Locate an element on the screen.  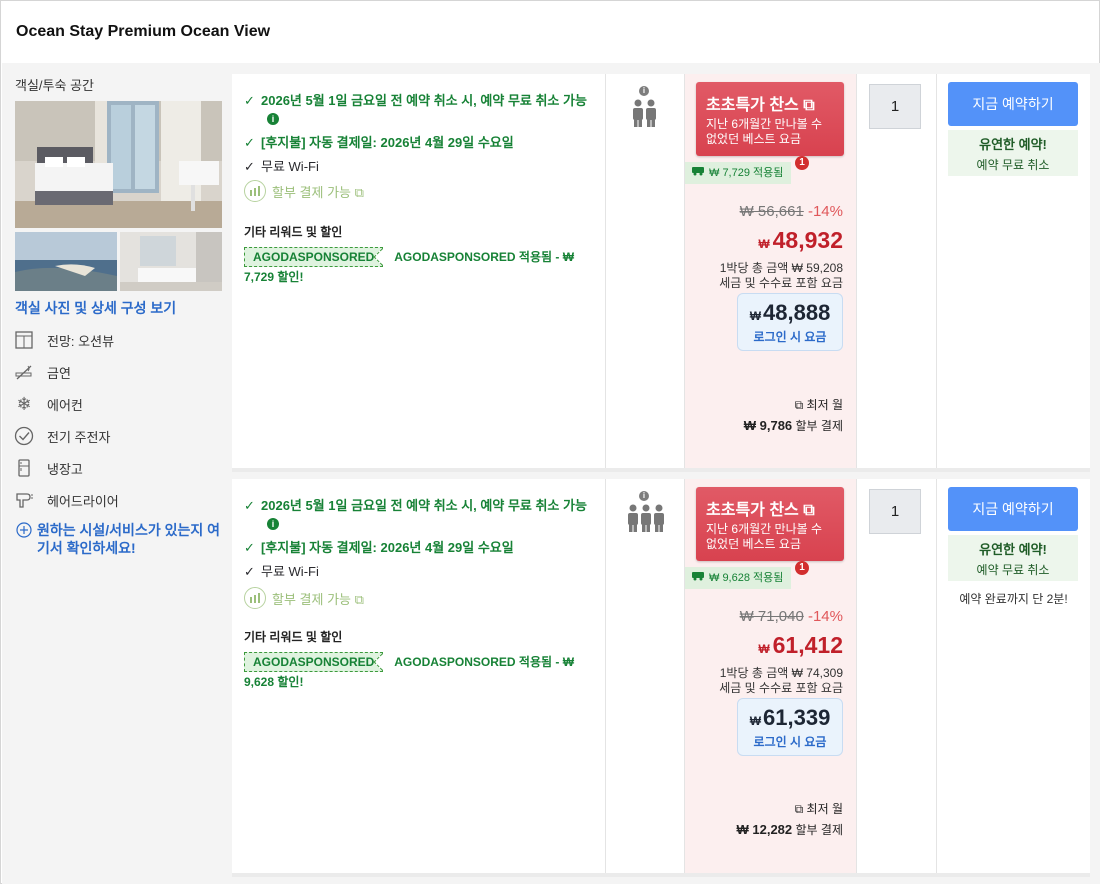
window-icon is located at coordinates (24, 340).